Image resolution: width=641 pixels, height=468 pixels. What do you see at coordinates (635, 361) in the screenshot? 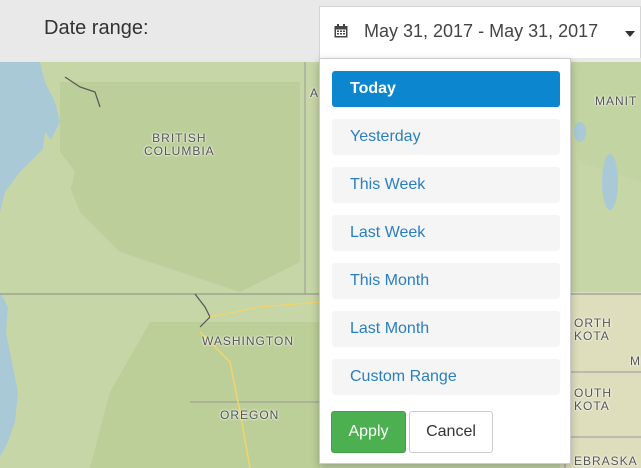
I see `map-label-minnesota-fragment: M` at bounding box center [635, 361].